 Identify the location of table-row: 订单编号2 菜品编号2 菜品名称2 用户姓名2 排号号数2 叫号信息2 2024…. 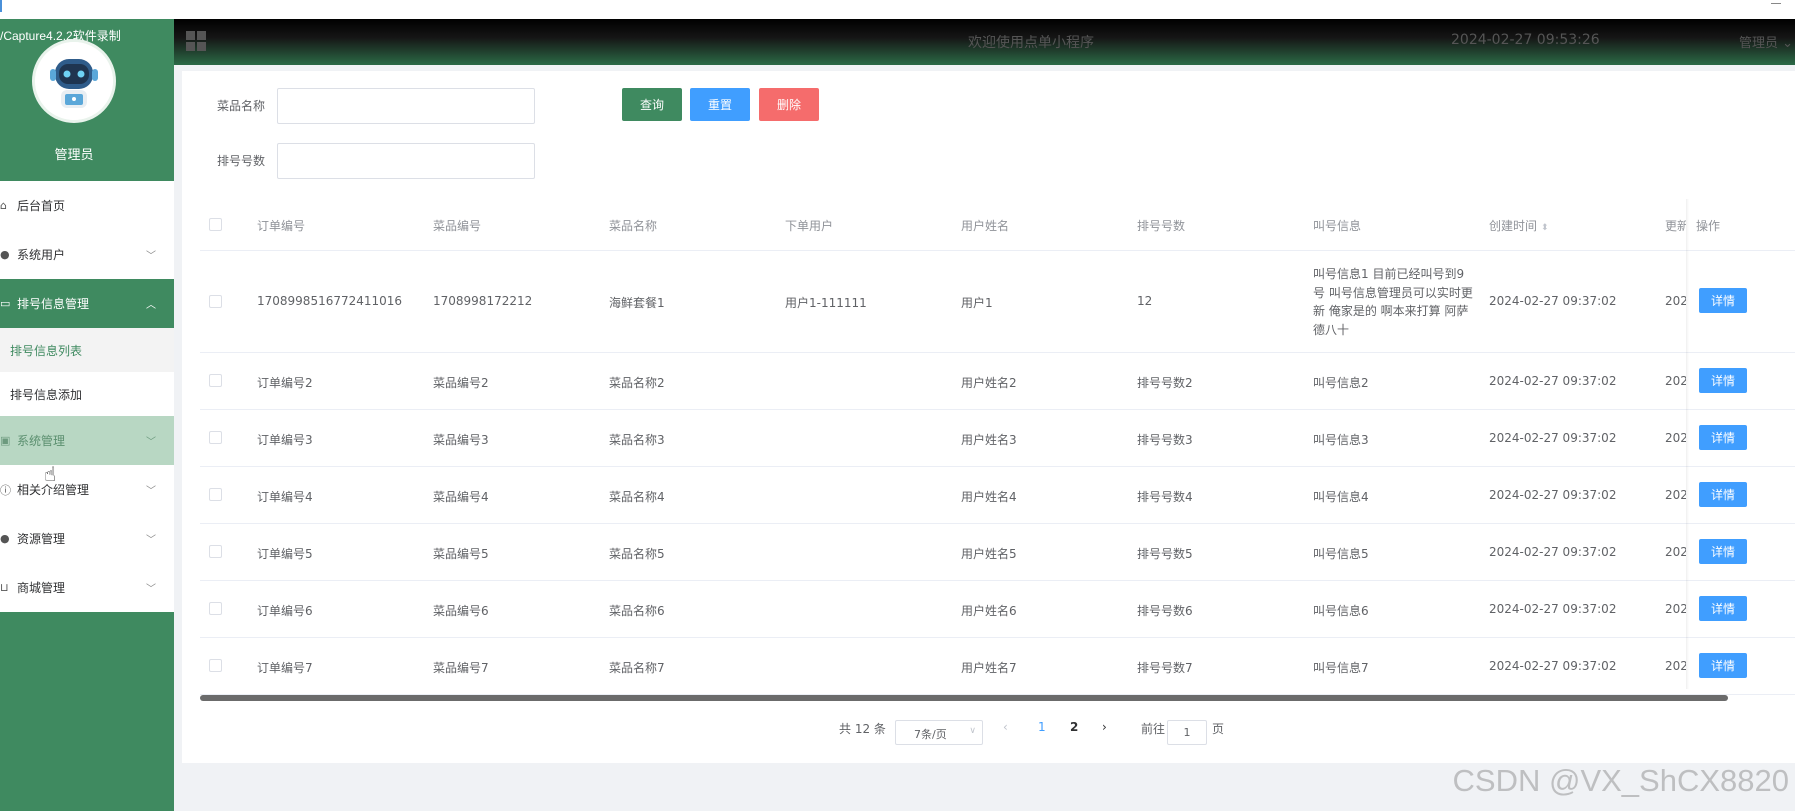
(997, 381).